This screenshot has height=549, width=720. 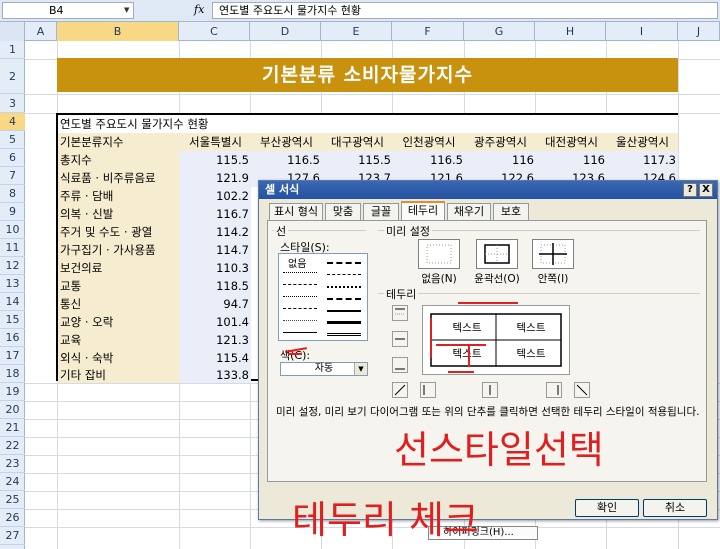 What do you see at coordinates (12, 266) in the screenshot?
I see `row-header-12: 12` at bounding box center [12, 266].